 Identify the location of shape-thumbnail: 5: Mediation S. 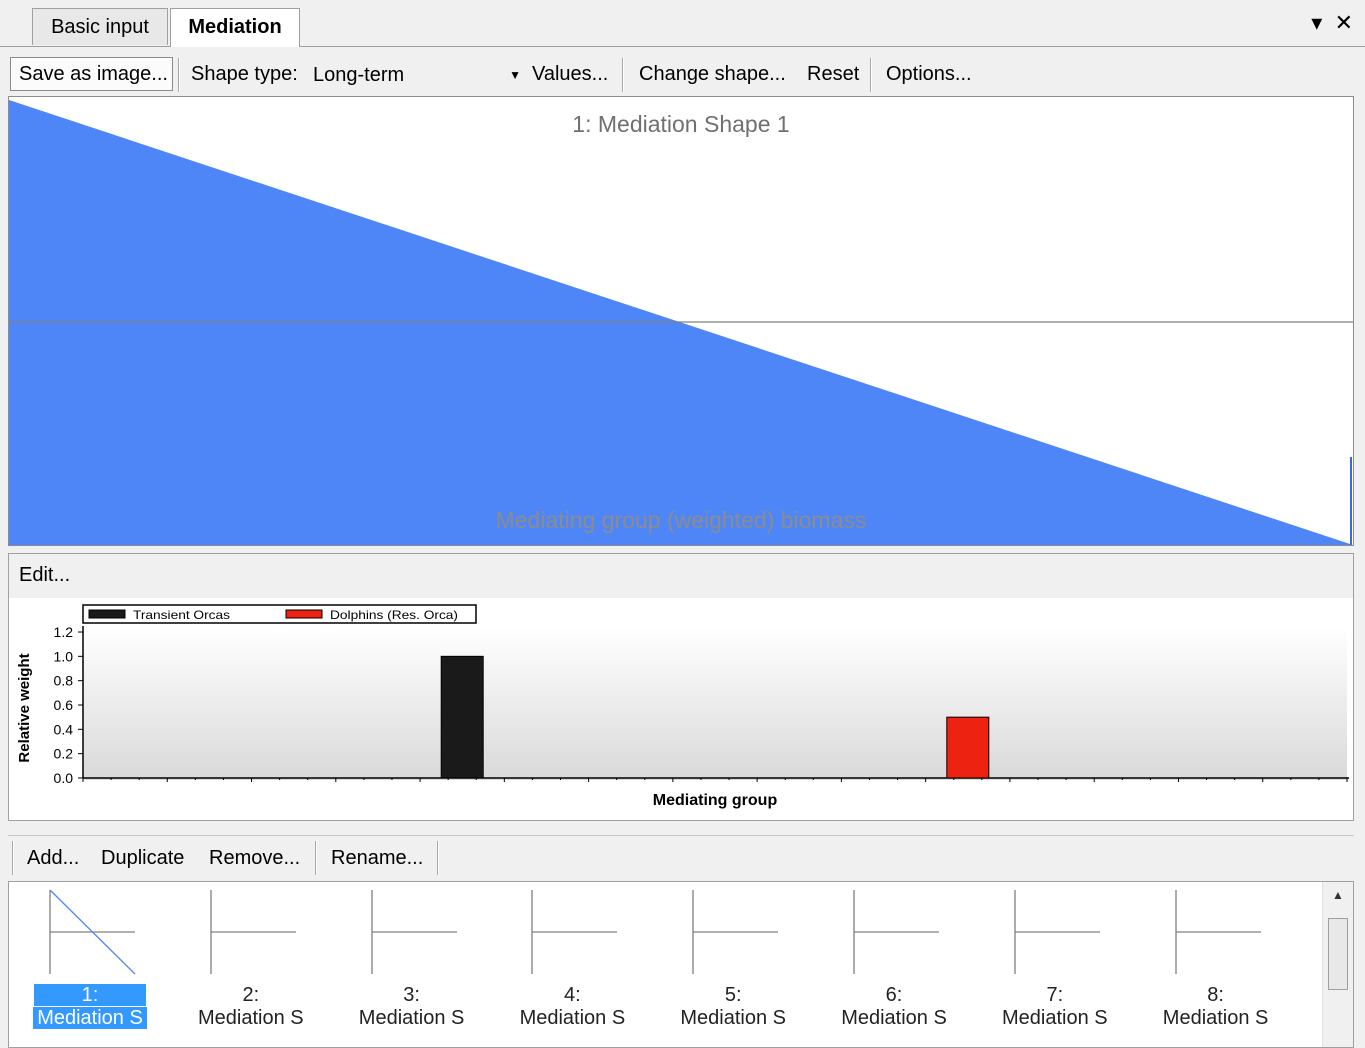
(733, 963).